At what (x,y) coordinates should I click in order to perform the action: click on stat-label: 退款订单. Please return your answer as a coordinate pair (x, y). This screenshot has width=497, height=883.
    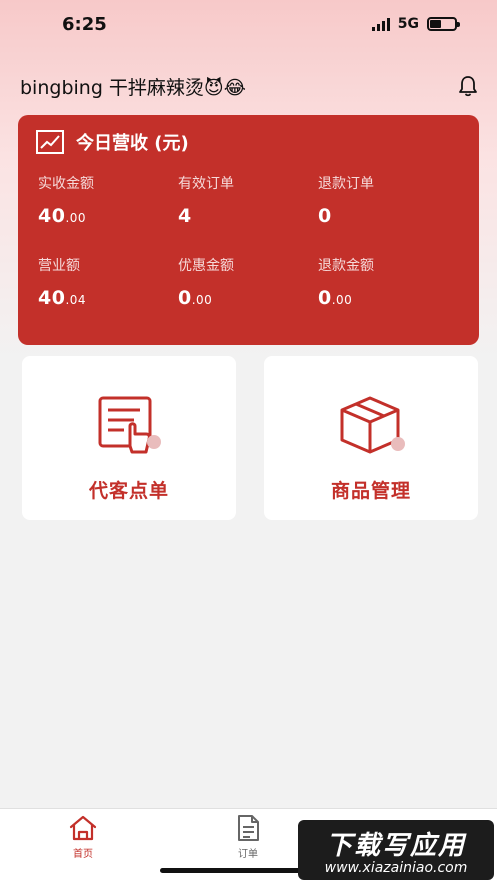
    Looking at the image, I should click on (346, 184).